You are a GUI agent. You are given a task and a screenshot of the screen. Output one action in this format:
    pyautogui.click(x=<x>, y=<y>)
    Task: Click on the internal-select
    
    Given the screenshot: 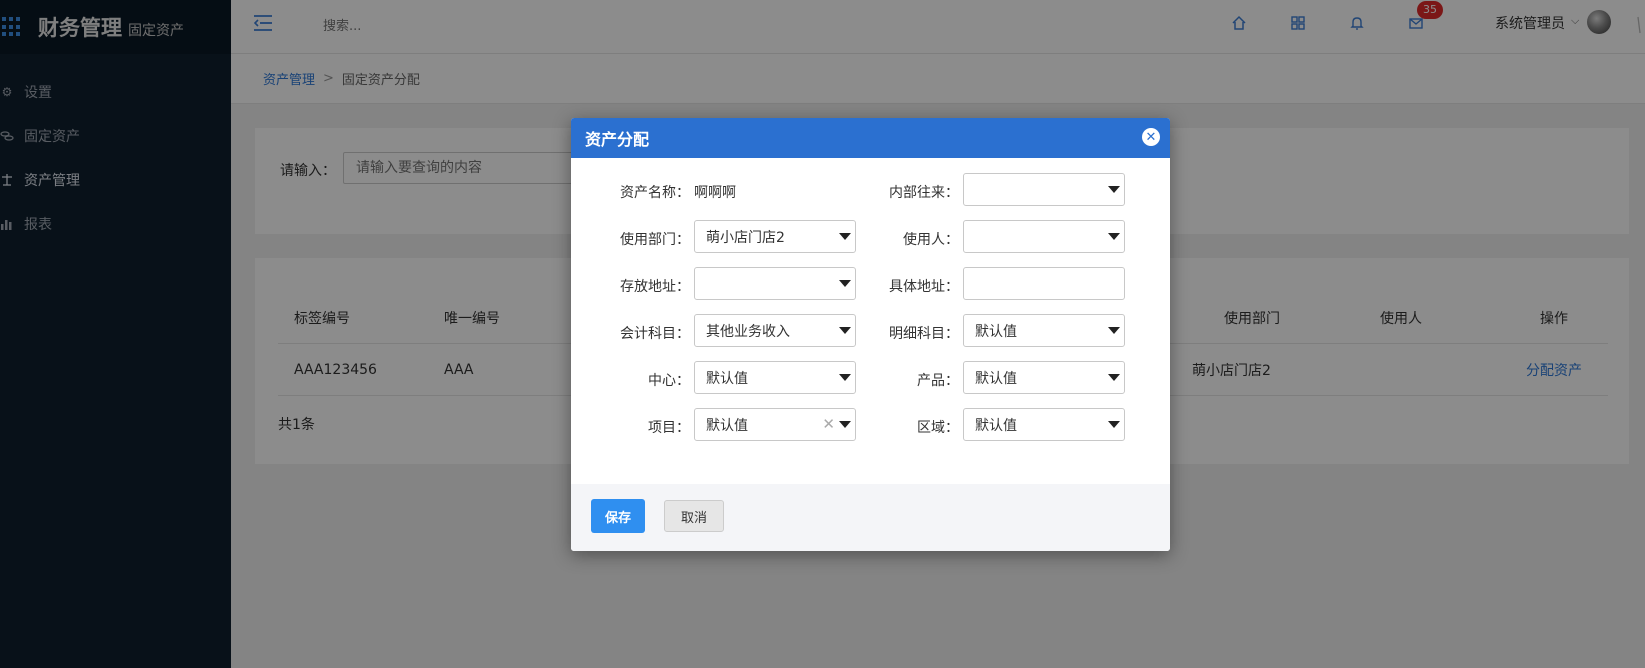 What is the action you would take?
    pyautogui.click(x=1044, y=189)
    